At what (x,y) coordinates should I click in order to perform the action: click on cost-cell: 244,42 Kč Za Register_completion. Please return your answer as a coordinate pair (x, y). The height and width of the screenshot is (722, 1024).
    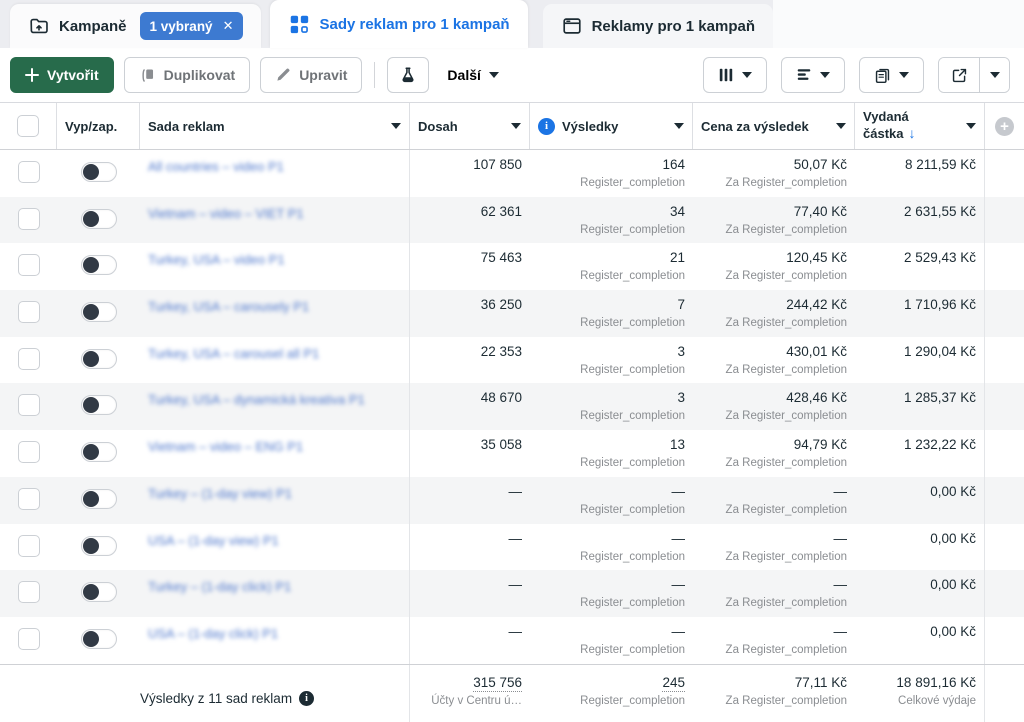
    Looking at the image, I should click on (774, 313).